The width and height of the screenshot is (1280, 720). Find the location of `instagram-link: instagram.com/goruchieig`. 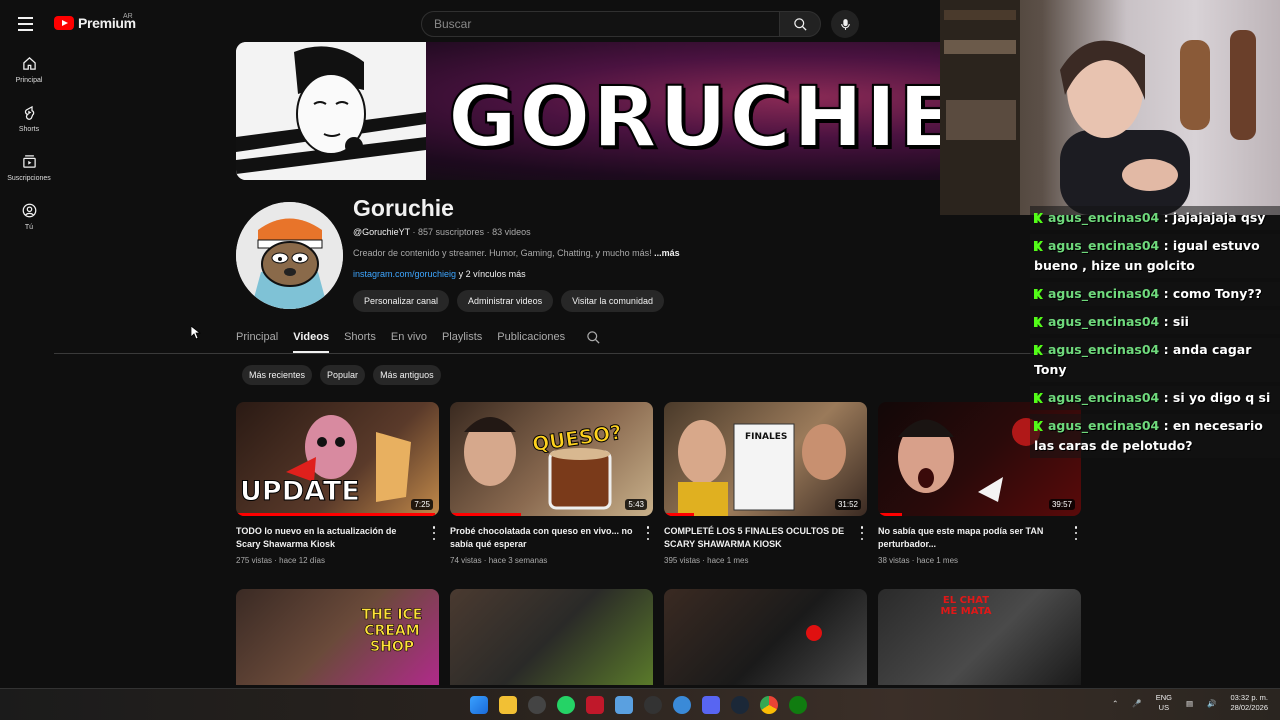

instagram-link: instagram.com/goruchieig is located at coordinates (404, 274).